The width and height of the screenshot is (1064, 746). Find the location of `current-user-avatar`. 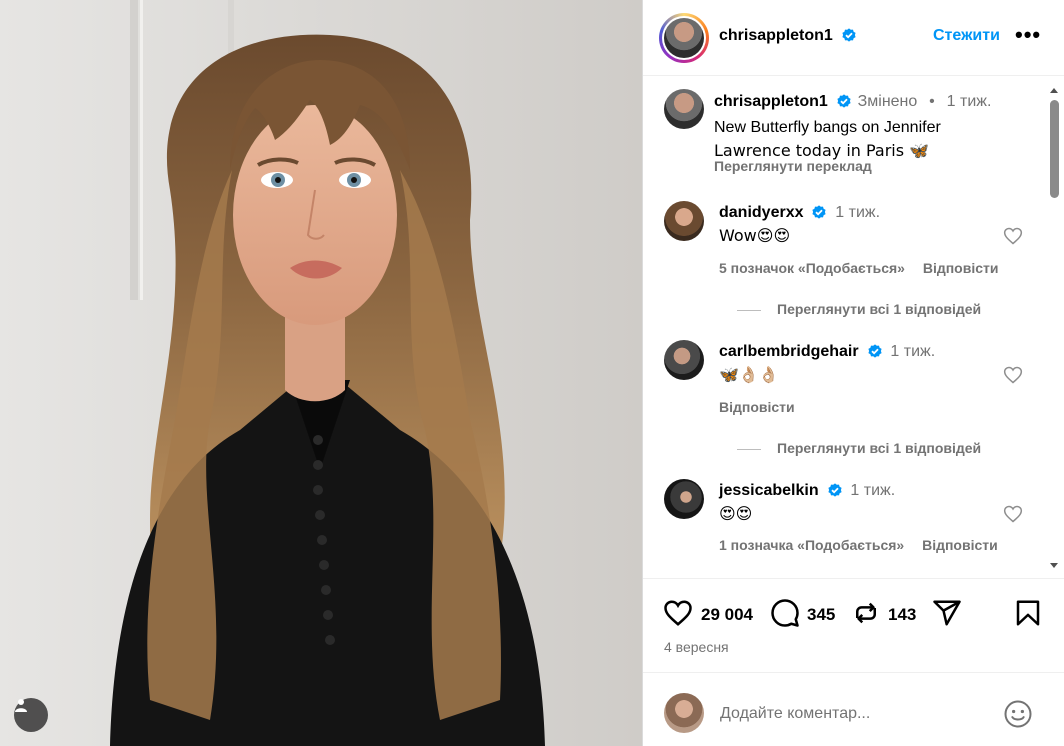

current-user-avatar is located at coordinates (684, 713).